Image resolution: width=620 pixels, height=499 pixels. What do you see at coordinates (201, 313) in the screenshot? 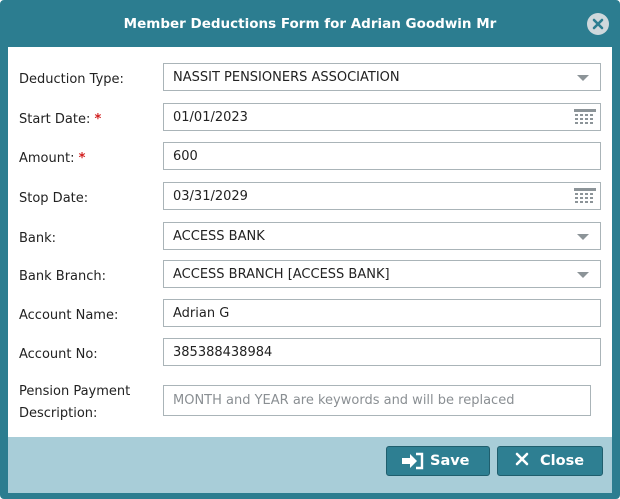
I see `account-name-value: Adrian G` at bounding box center [201, 313].